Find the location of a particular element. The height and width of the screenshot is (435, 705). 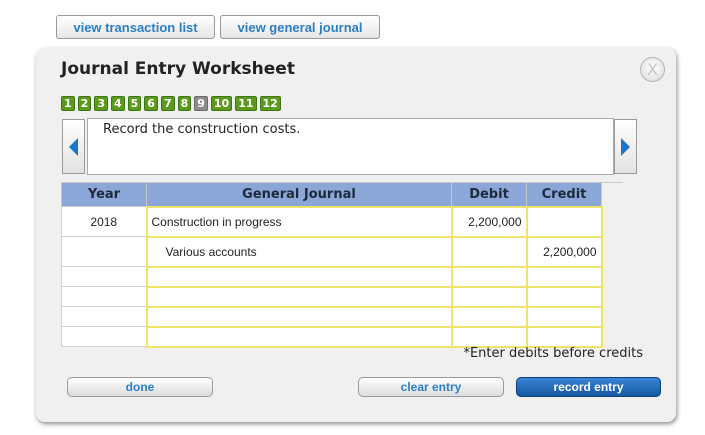

account-input: Various accounts is located at coordinates (299, 251).